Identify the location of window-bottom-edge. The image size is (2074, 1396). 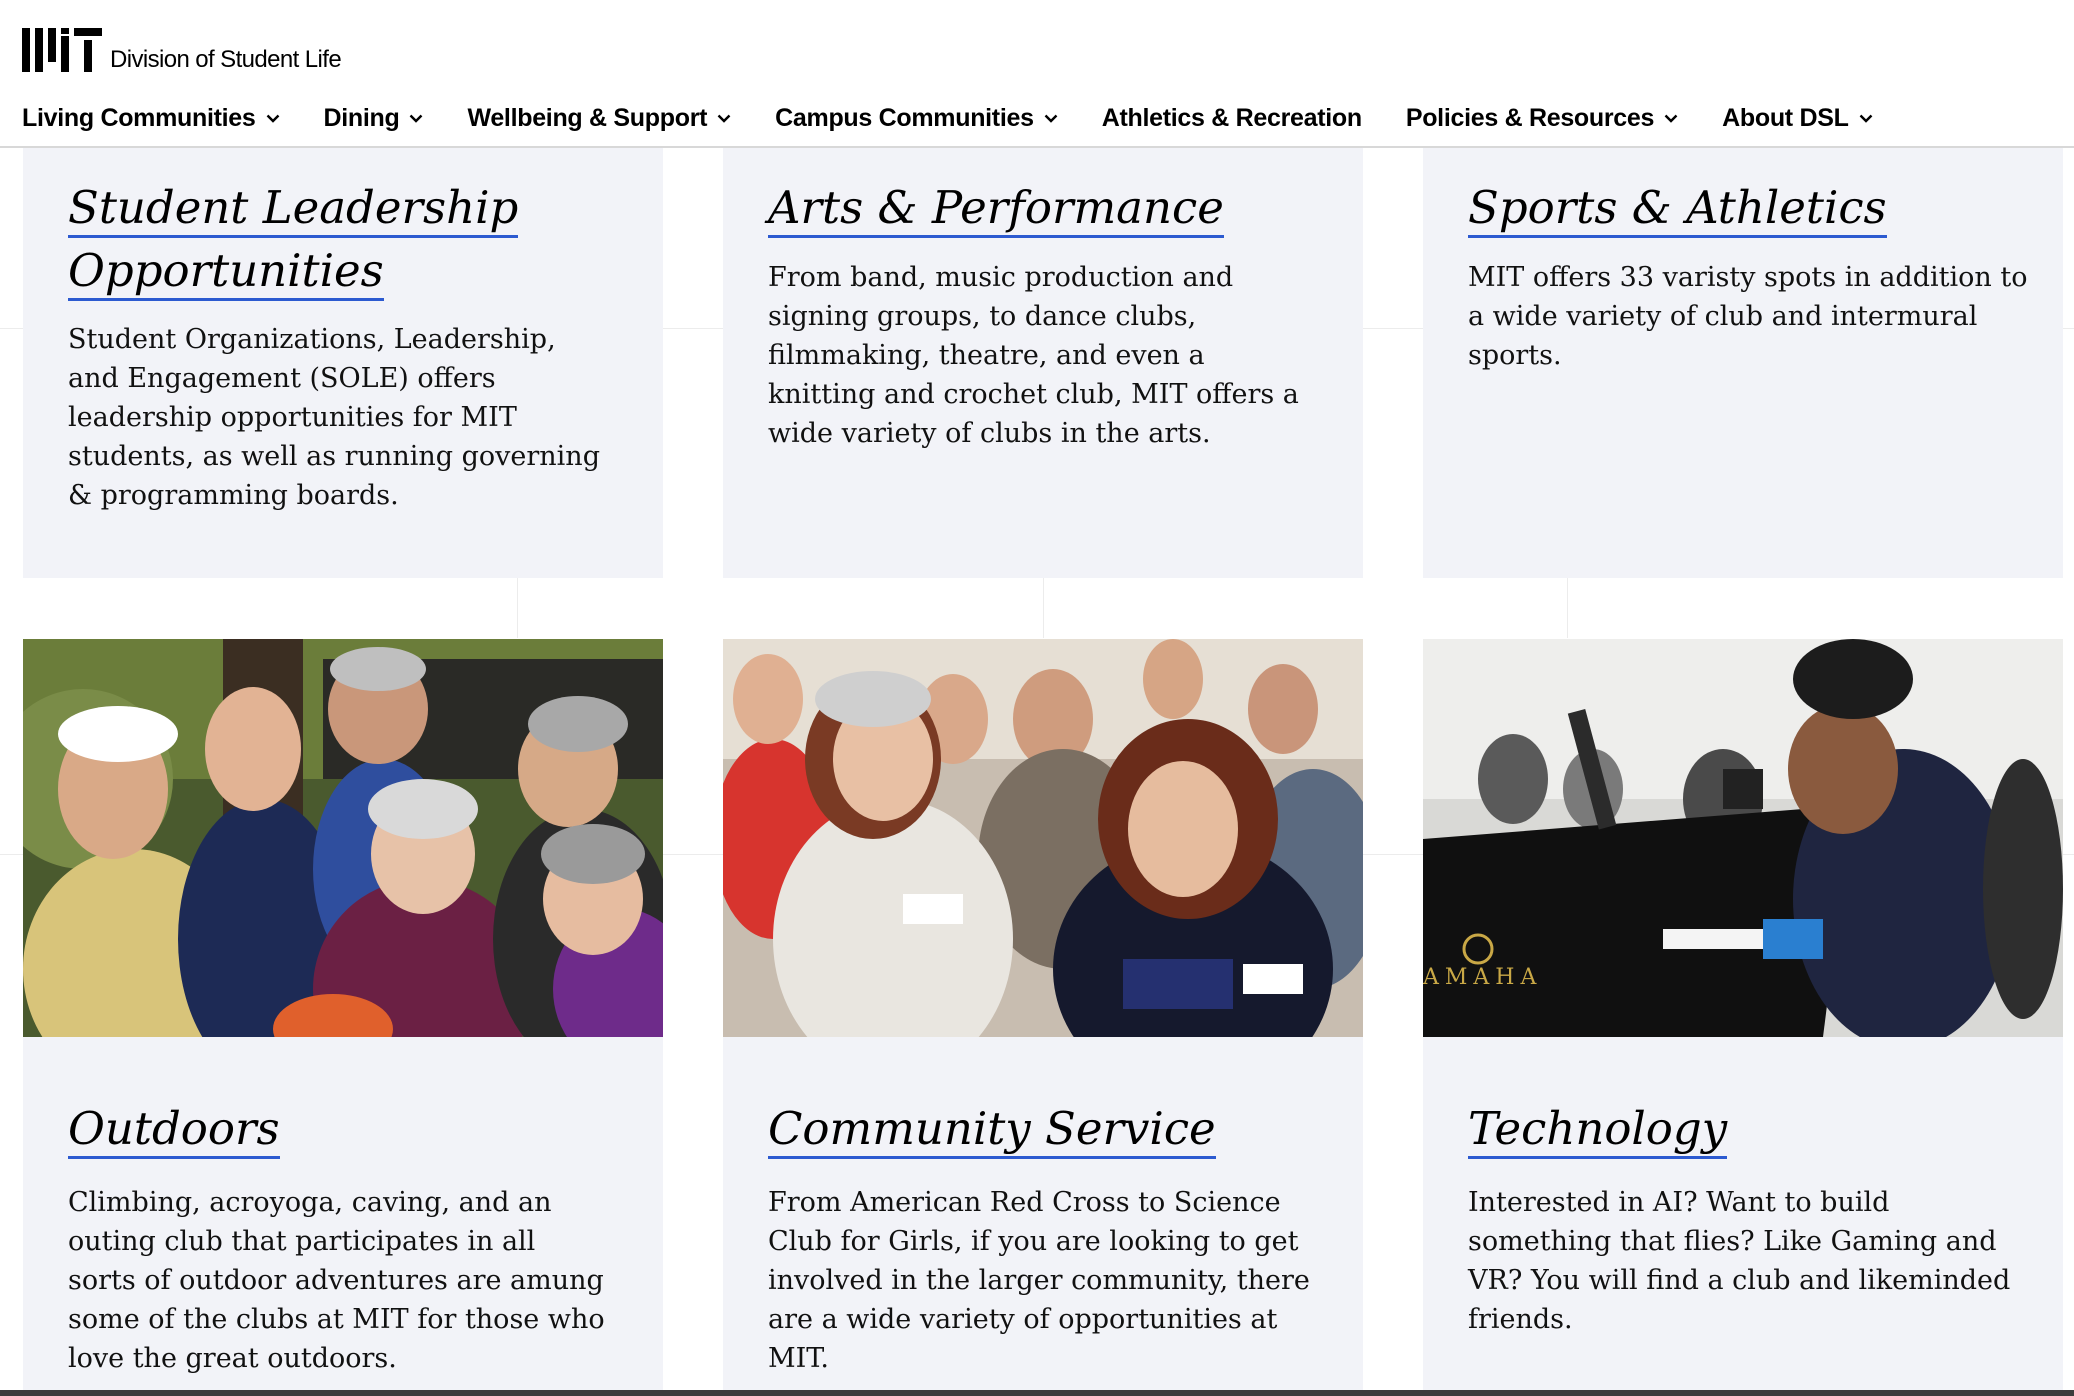
(1037, 1393).